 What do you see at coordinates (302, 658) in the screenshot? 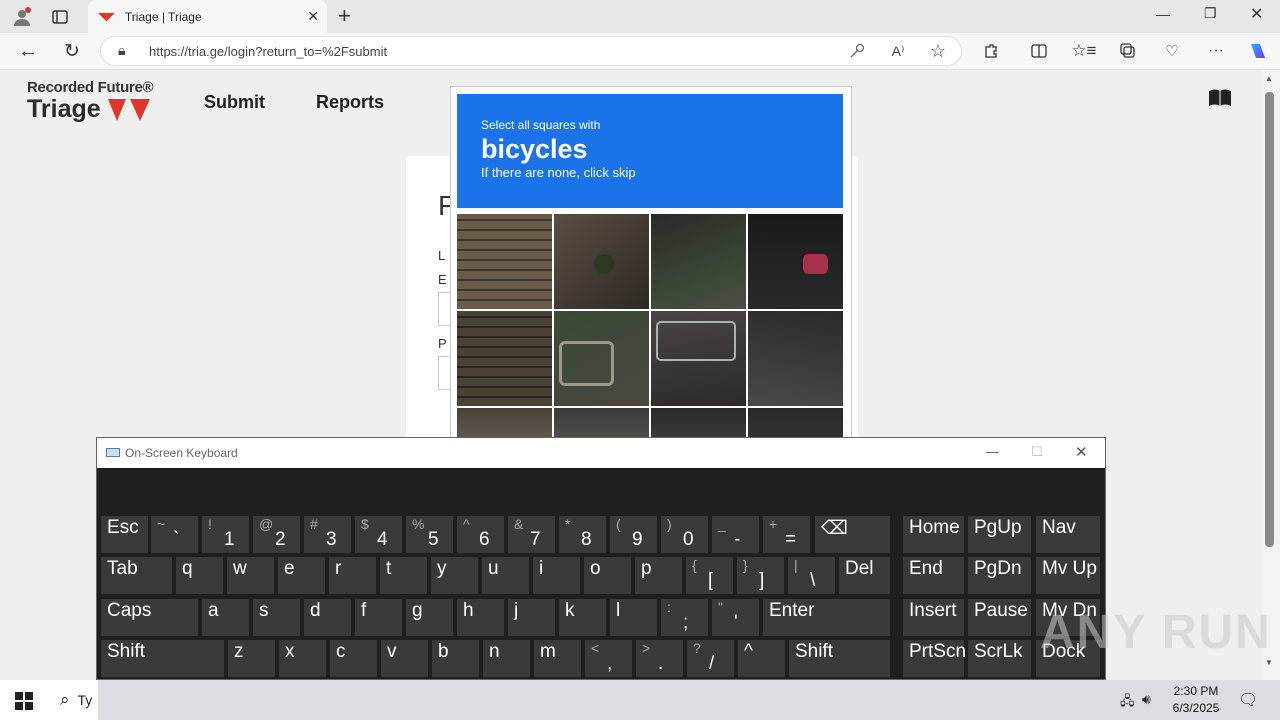
I see `key-x: x` at bounding box center [302, 658].